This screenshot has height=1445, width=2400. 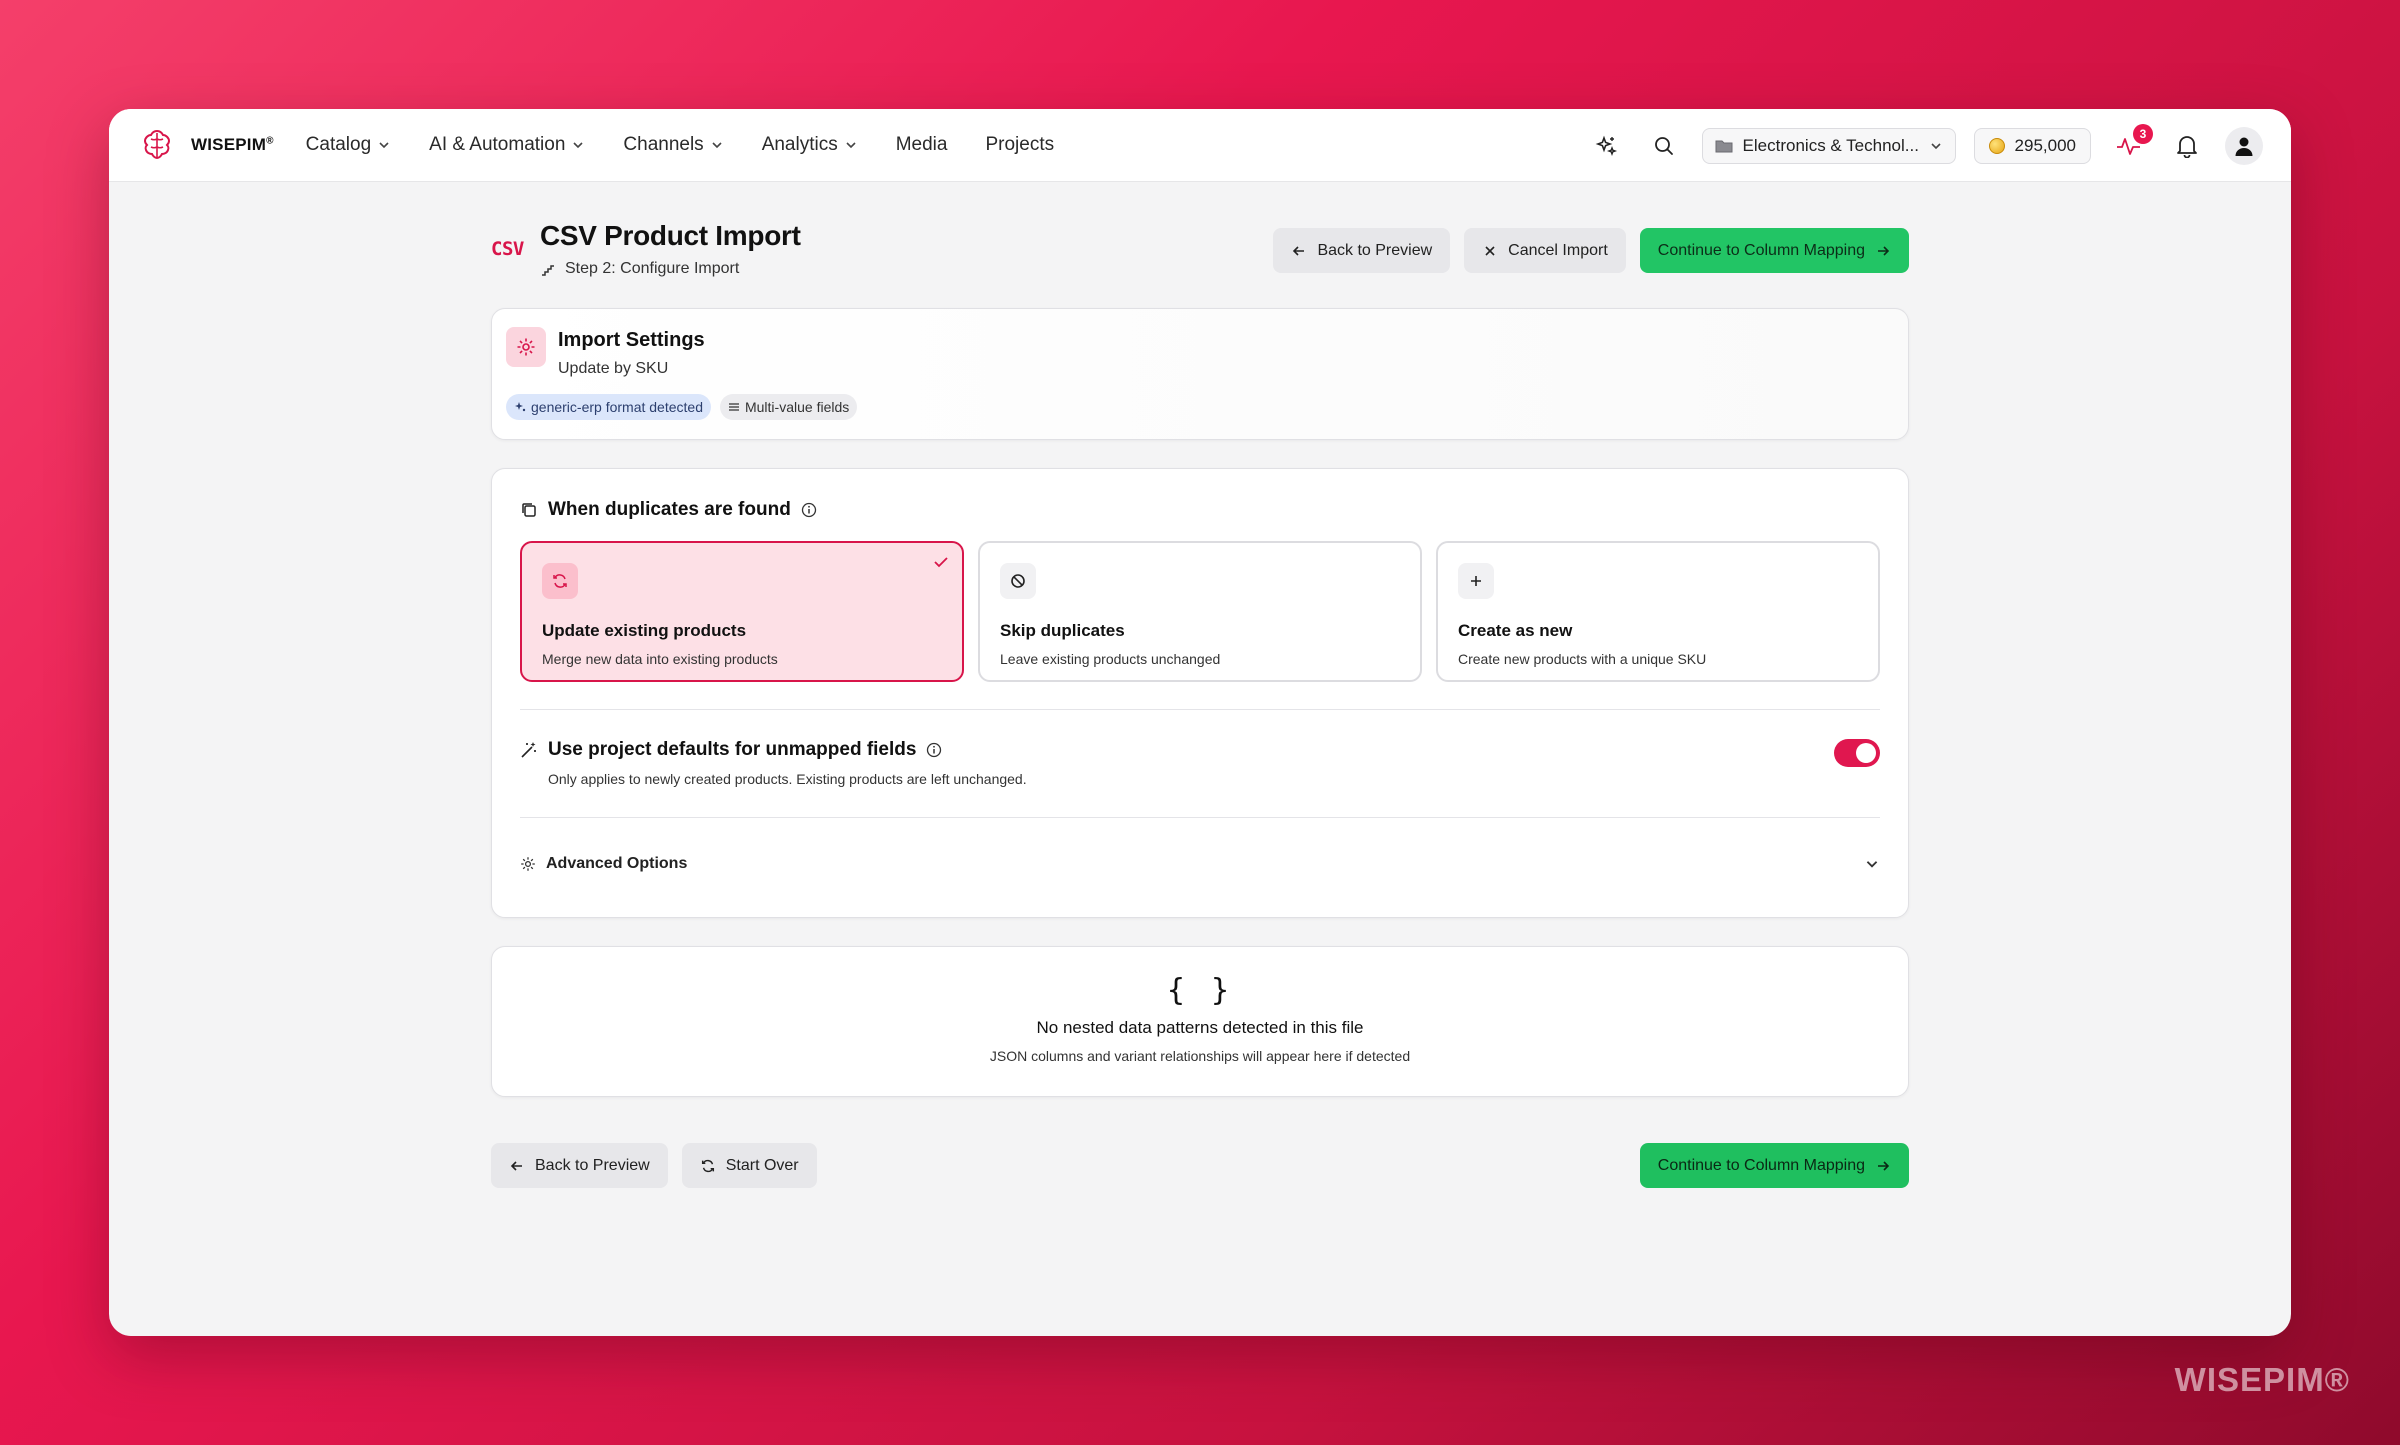 I want to click on back-to-preview-button: Back to Preview, so click(x=1362, y=250).